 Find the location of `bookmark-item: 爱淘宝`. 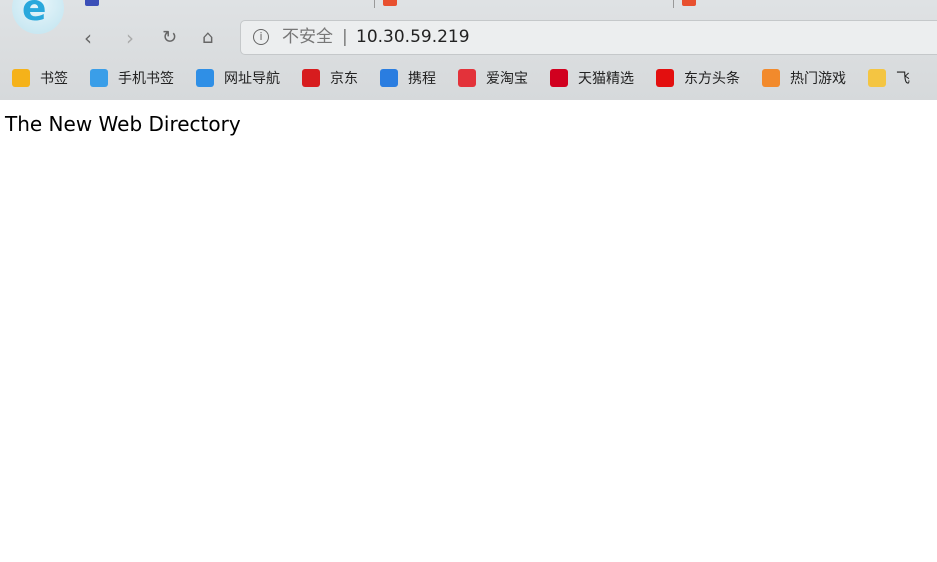

bookmark-item: 爱淘宝 is located at coordinates (493, 78).